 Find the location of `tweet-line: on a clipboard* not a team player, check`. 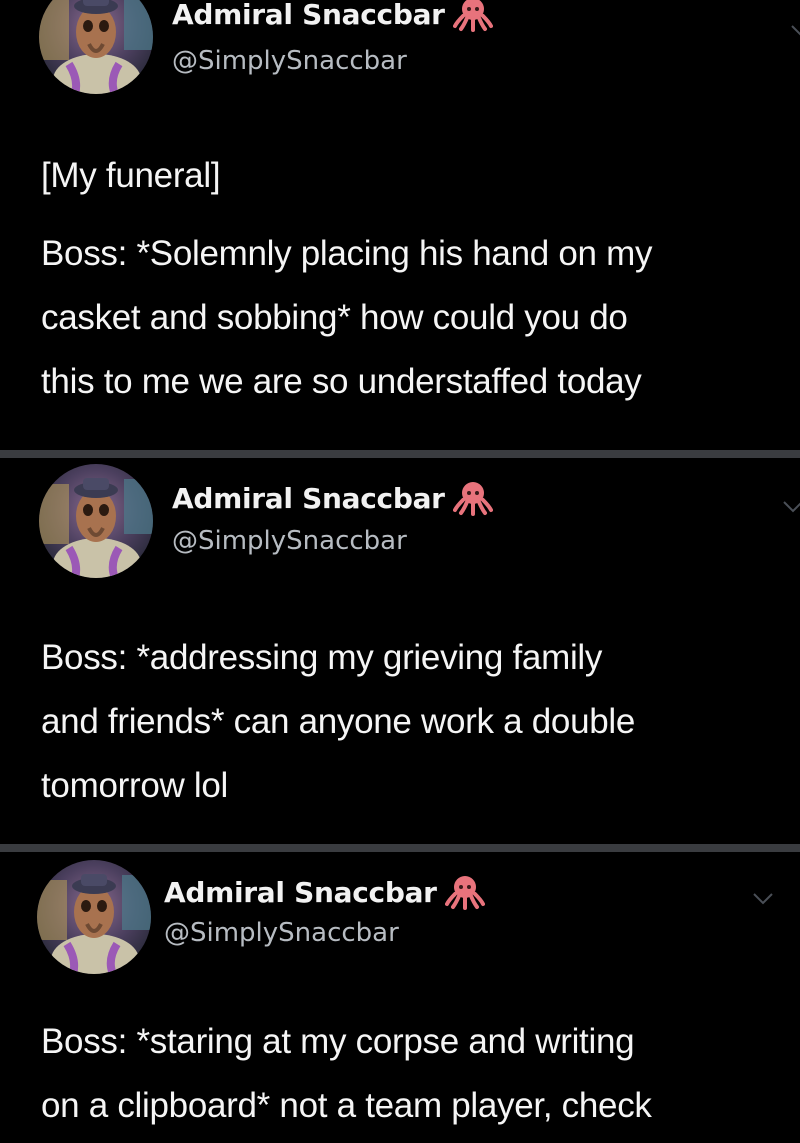

tweet-line: on a clipboard* not a team player, check is located at coordinates (346, 1105).